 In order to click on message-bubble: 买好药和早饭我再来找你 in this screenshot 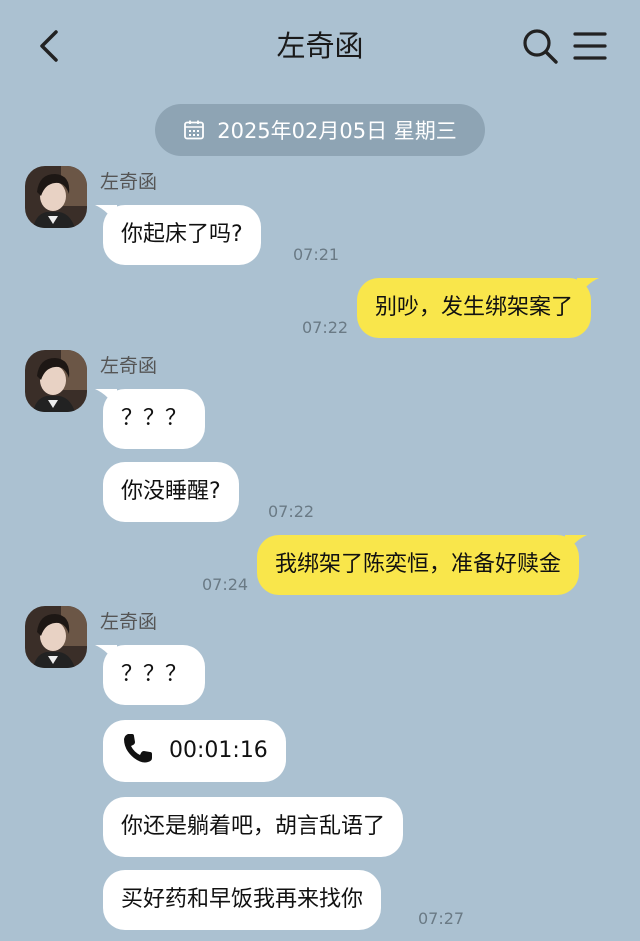, I will do `click(242, 900)`.